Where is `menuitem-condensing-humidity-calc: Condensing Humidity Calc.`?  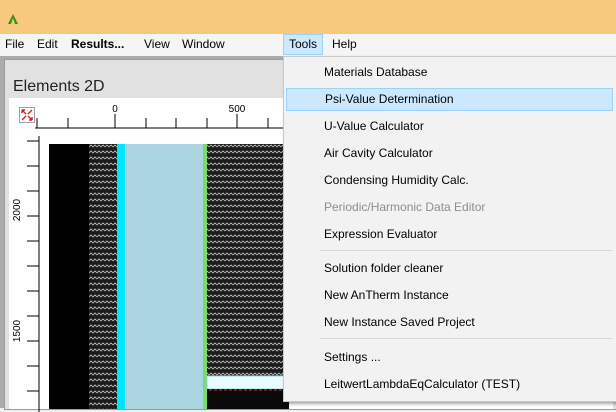
menuitem-condensing-humidity-calc: Condensing Humidity Calc. is located at coordinates (449, 180).